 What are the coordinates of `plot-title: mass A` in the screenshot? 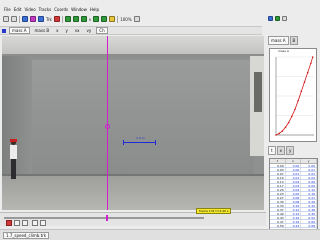 It's located at (283, 51).